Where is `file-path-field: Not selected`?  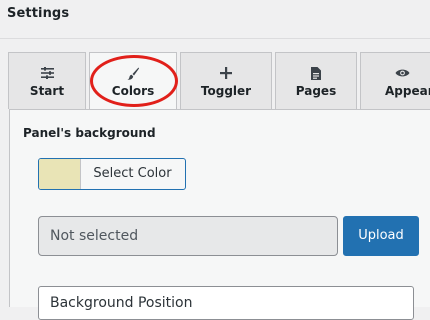
file-path-field: Not selected is located at coordinates (188, 236).